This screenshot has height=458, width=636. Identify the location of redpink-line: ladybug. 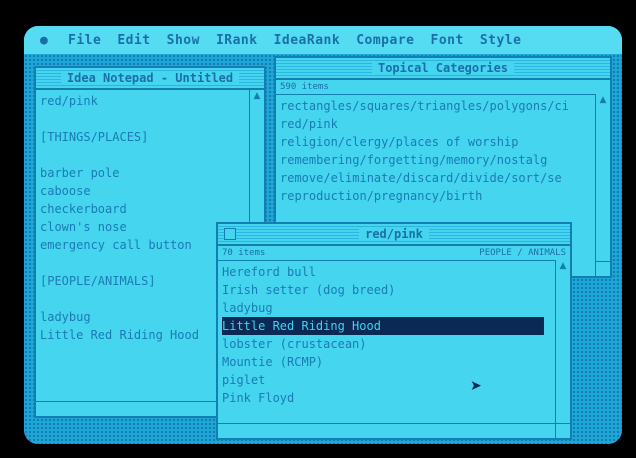
(383, 308).